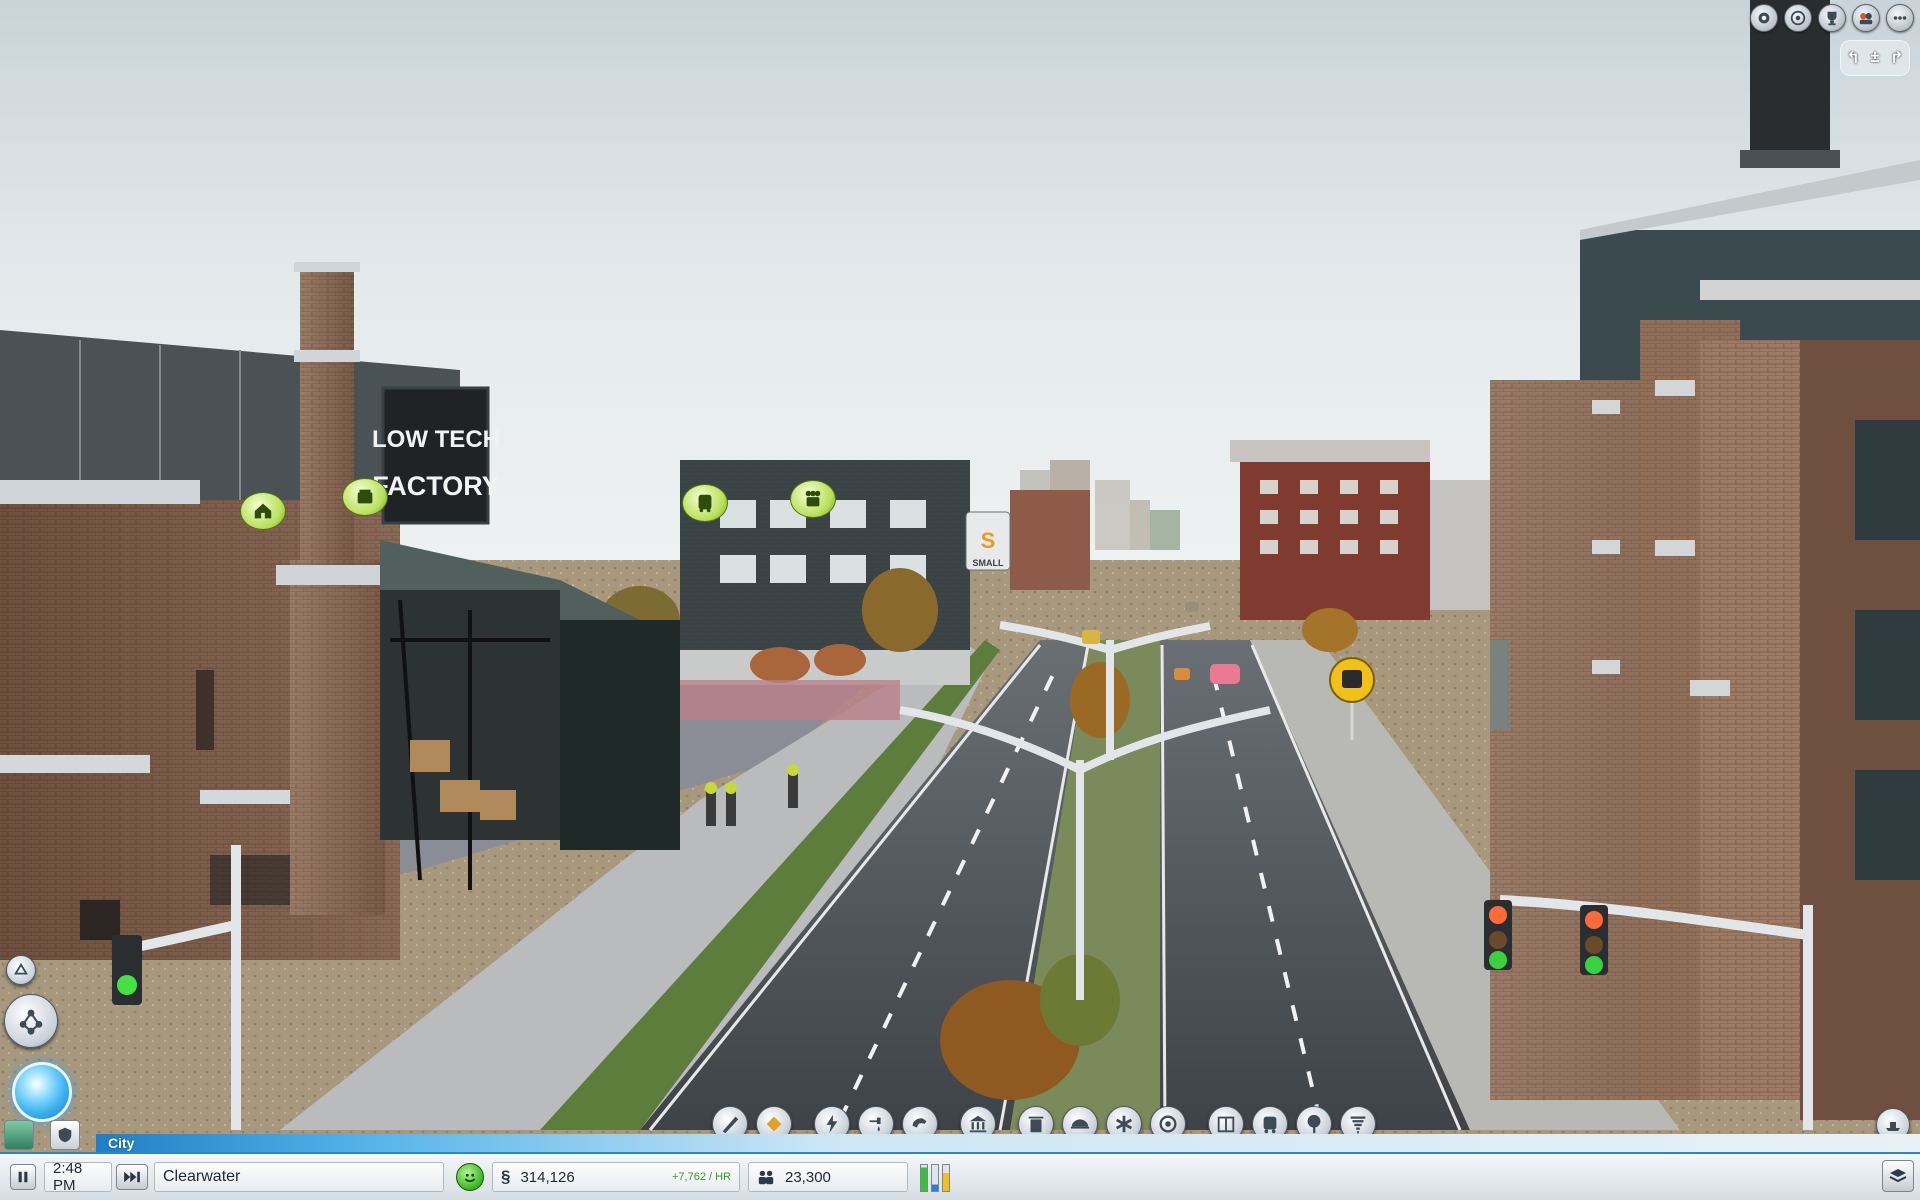 This screenshot has height=1200, width=1920. I want to click on bubble-house-icon, so click(263, 511).